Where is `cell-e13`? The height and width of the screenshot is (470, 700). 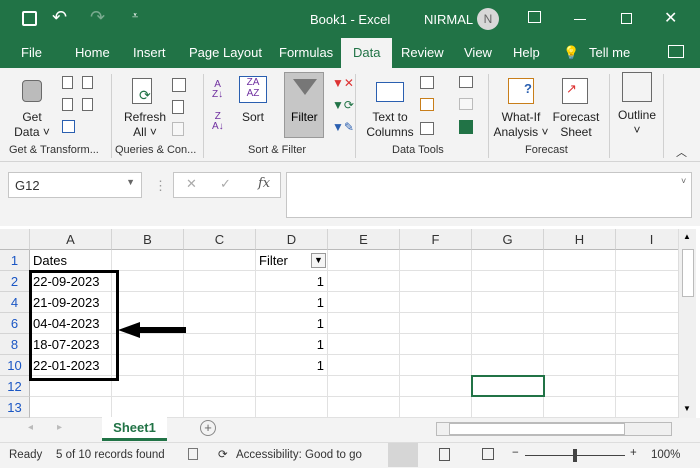
cell-e13 is located at coordinates (364, 407).